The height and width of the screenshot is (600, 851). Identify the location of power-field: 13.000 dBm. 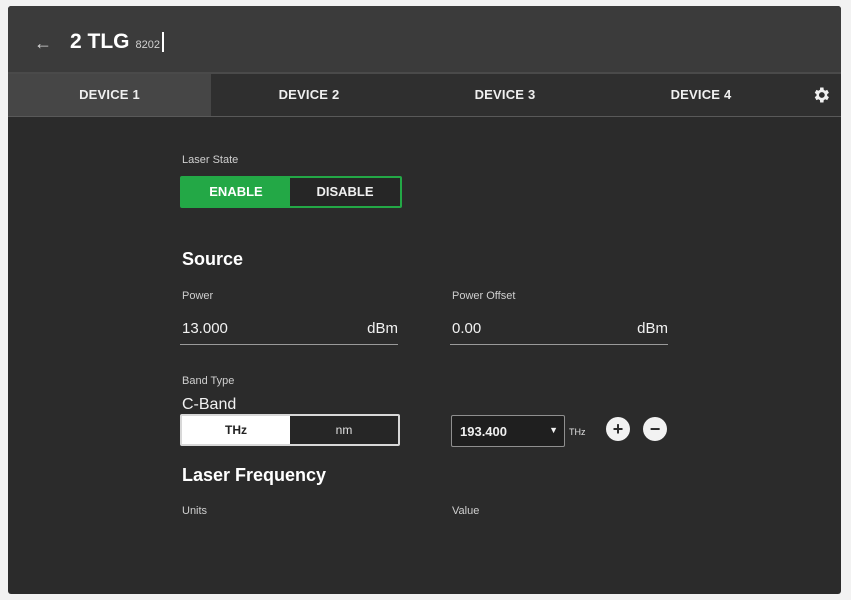
(289, 329).